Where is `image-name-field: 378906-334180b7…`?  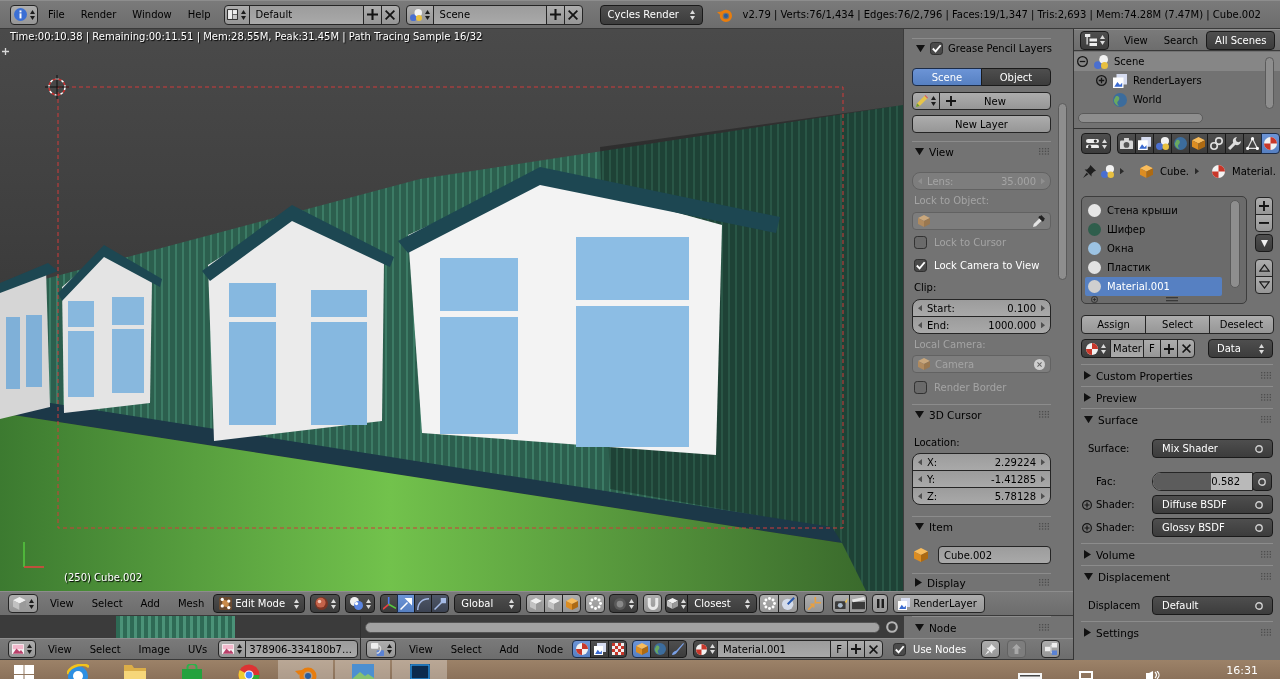 image-name-field: 378906-334180b7… is located at coordinates (302, 649).